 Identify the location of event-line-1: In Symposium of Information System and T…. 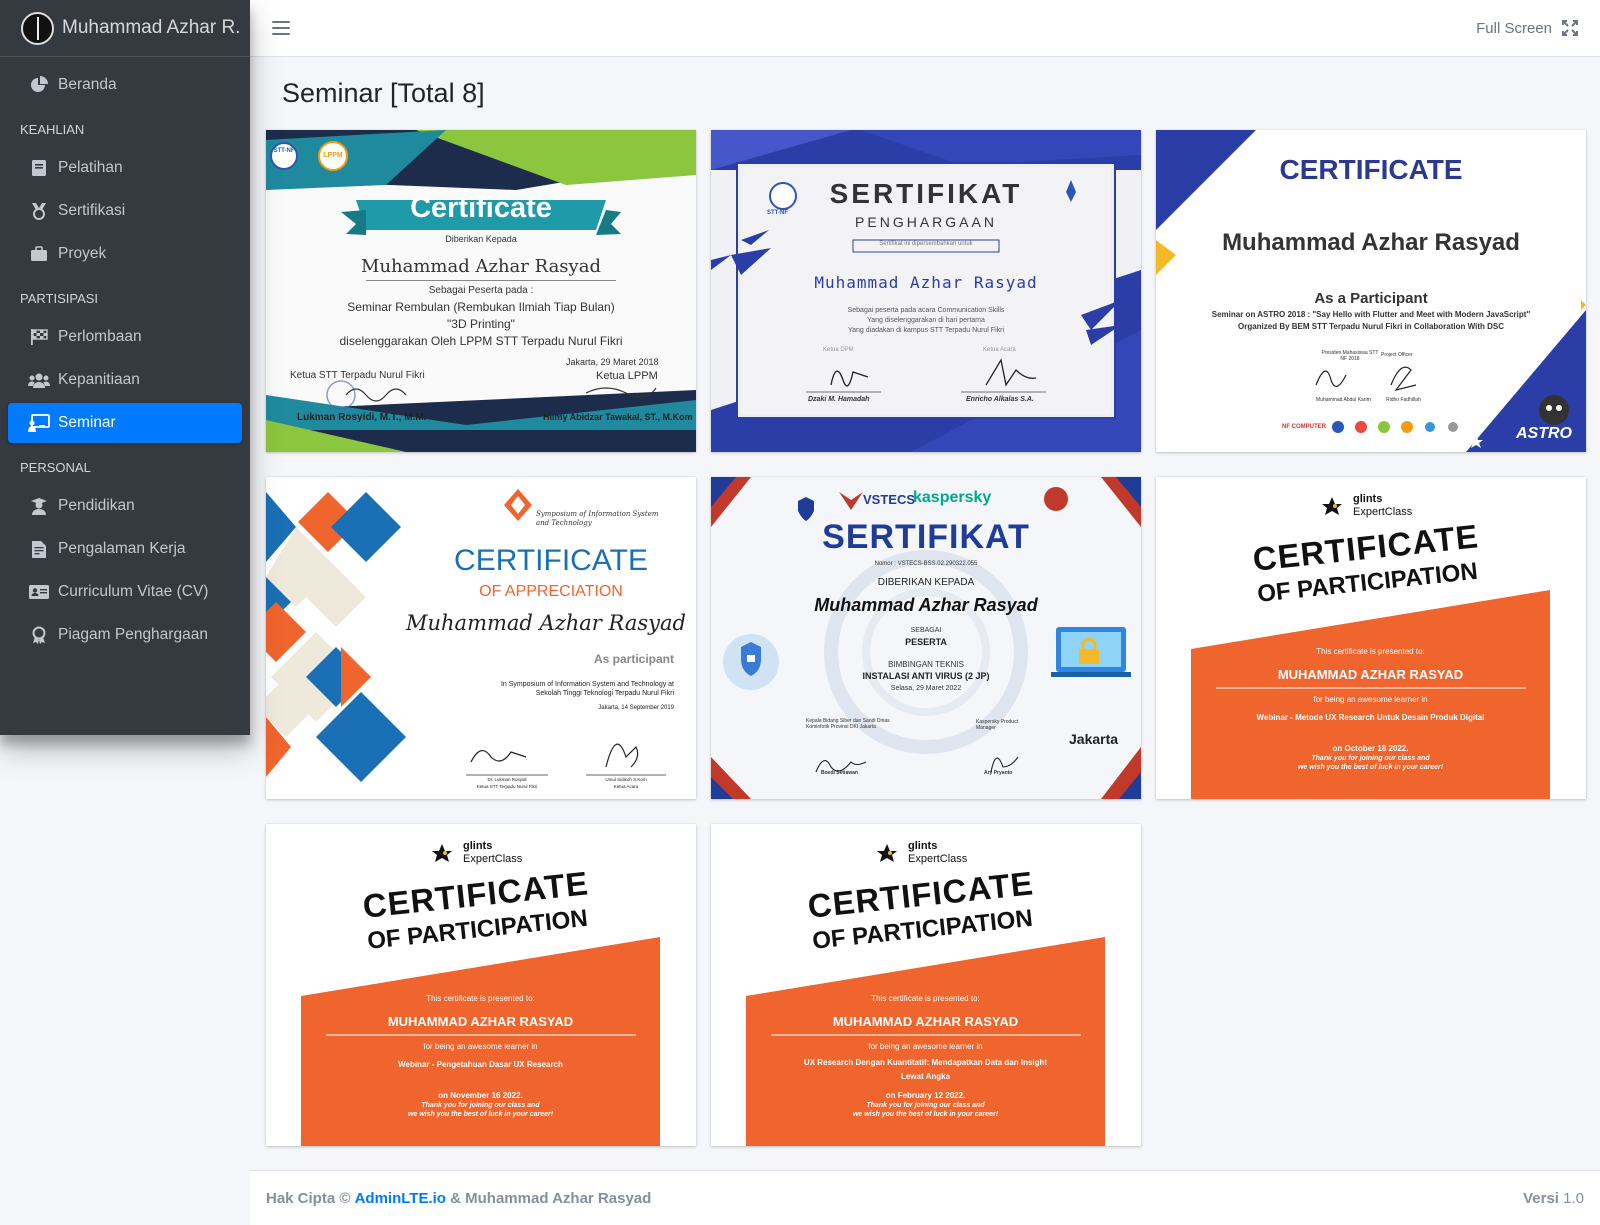
(587, 684).